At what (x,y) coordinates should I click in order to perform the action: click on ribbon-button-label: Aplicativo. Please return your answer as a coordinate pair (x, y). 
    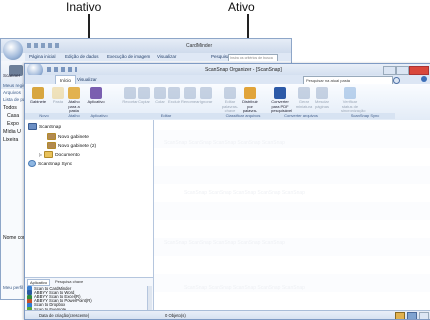
    Looking at the image, I should click on (96, 101).